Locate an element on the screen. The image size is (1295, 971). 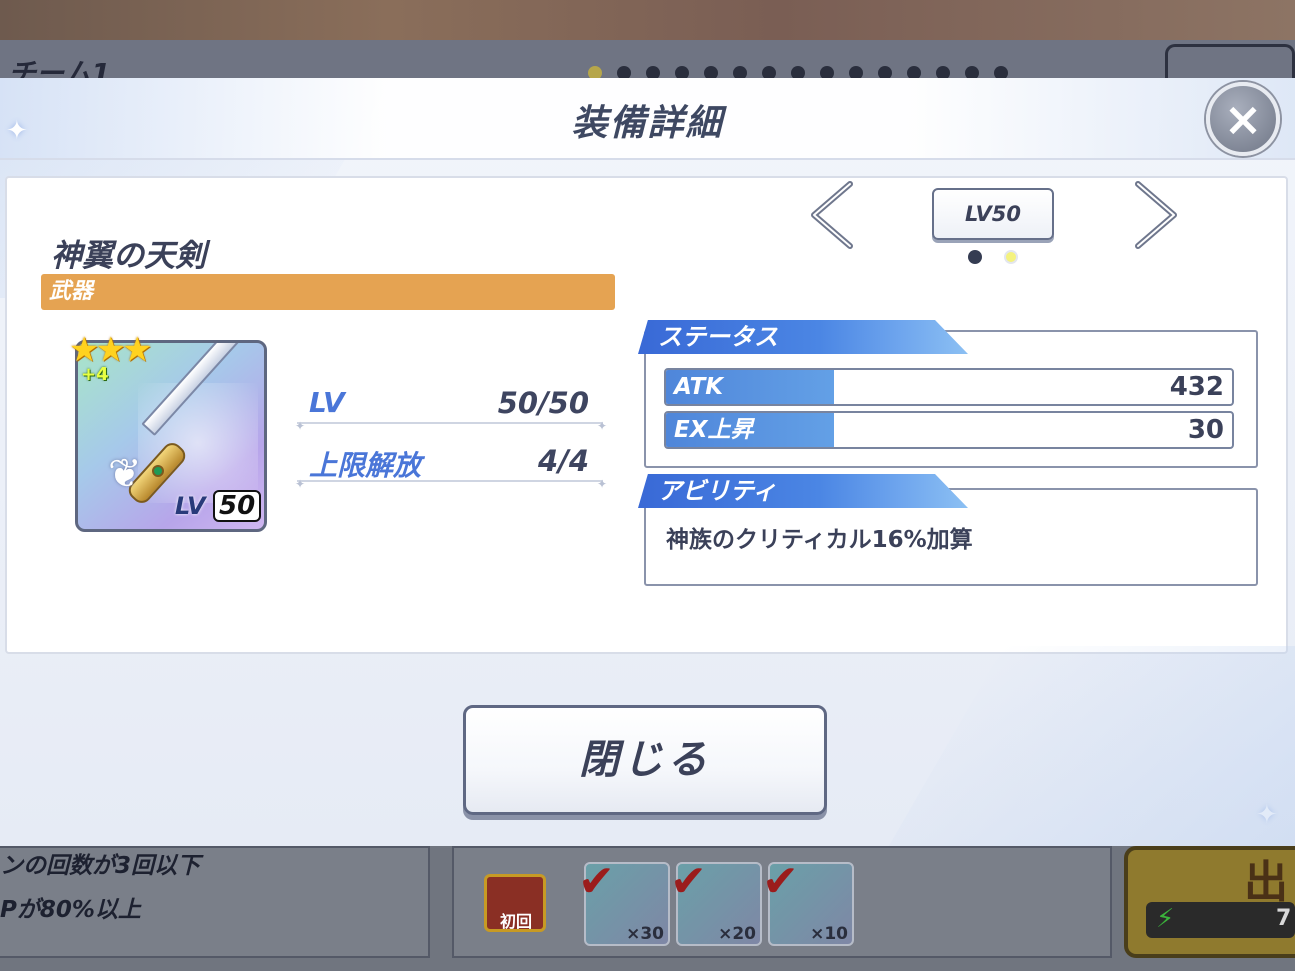
close-button: 閉じる is located at coordinates (645, 760).